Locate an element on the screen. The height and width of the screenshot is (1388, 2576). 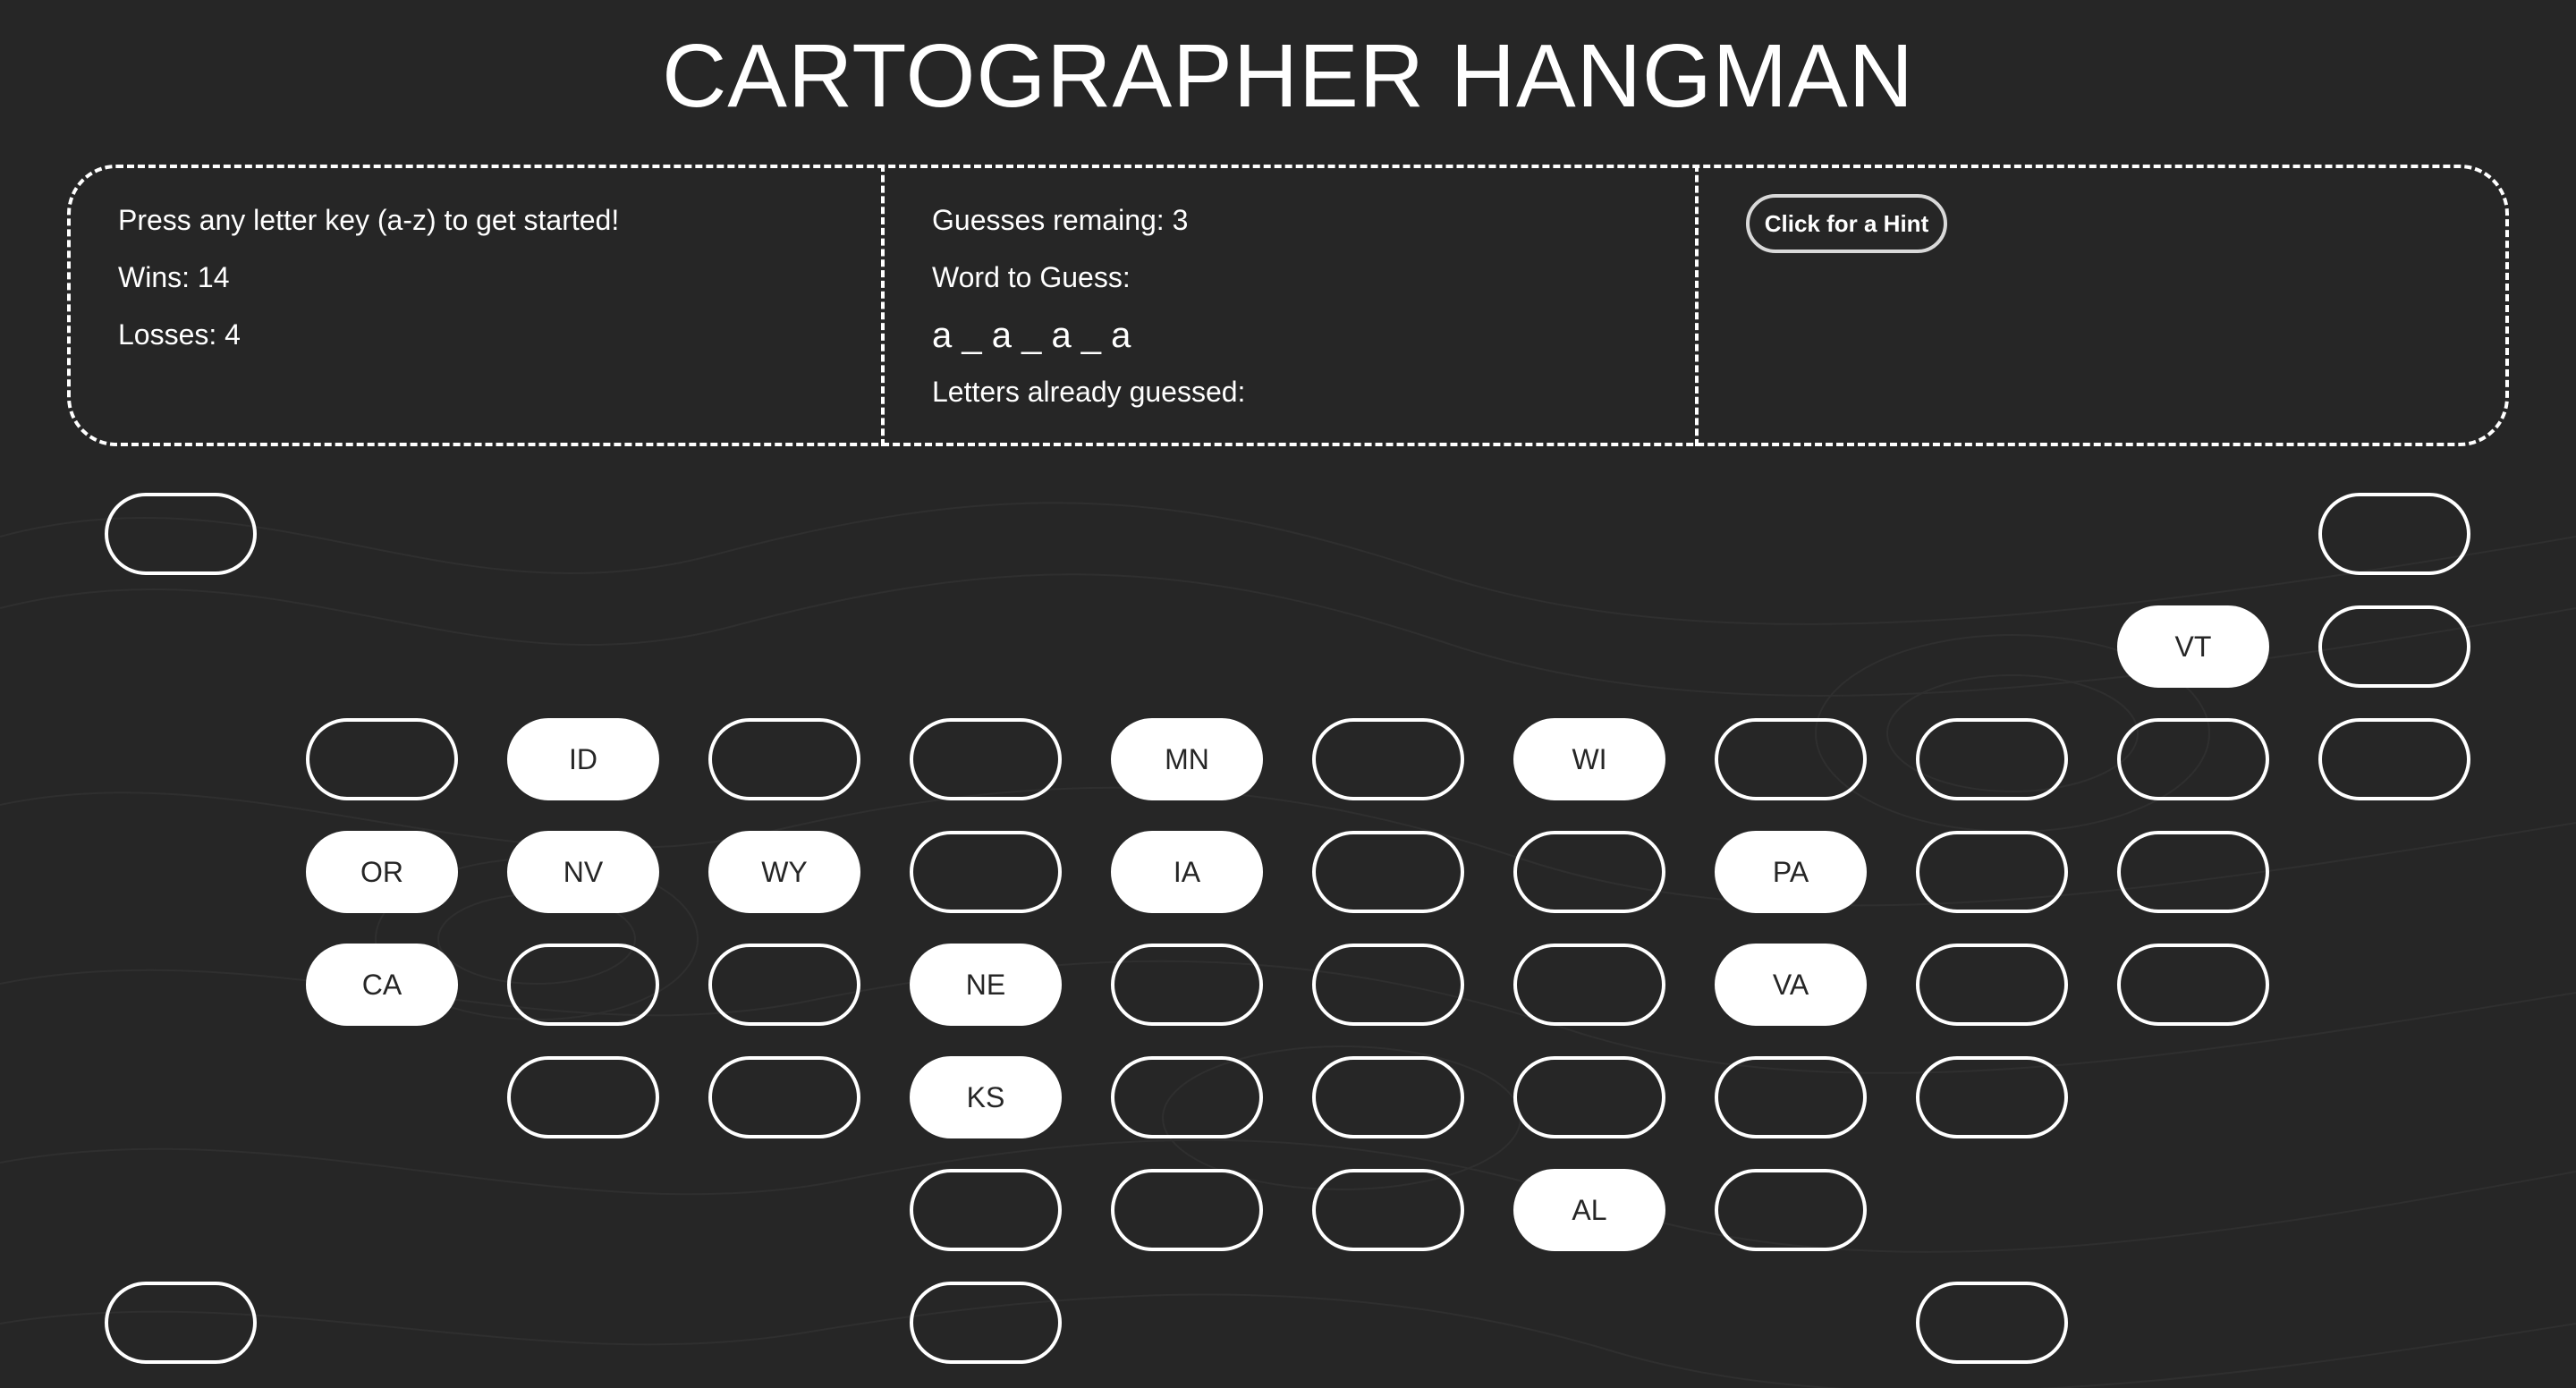
wins-counter: Wins: 14 is located at coordinates (174, 277).